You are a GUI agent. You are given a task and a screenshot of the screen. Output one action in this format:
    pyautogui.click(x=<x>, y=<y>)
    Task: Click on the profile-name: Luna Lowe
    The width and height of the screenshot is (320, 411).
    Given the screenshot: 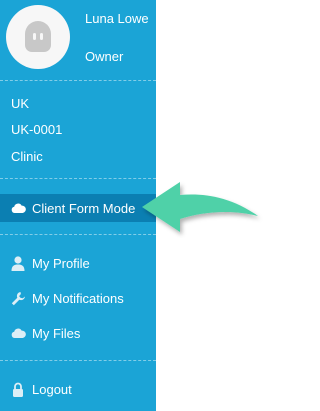 What is the action you would take?
    pyautogui.click(x=117, y=18)
    